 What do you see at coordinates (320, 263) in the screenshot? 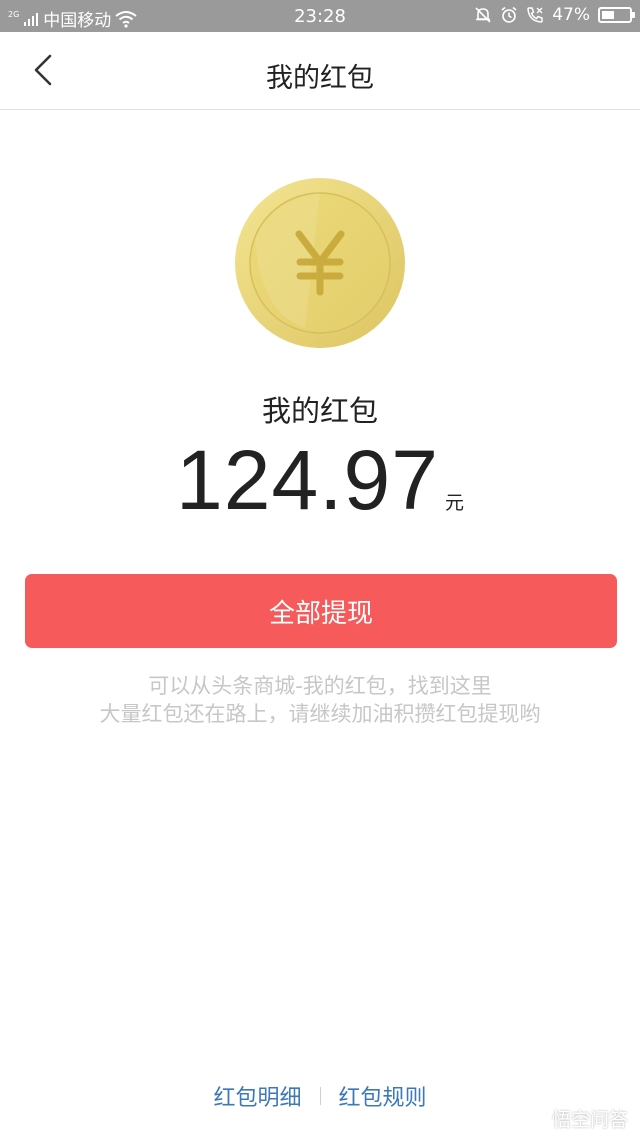
I see `yuan-coin-icon` at bounding box center [320, 263].